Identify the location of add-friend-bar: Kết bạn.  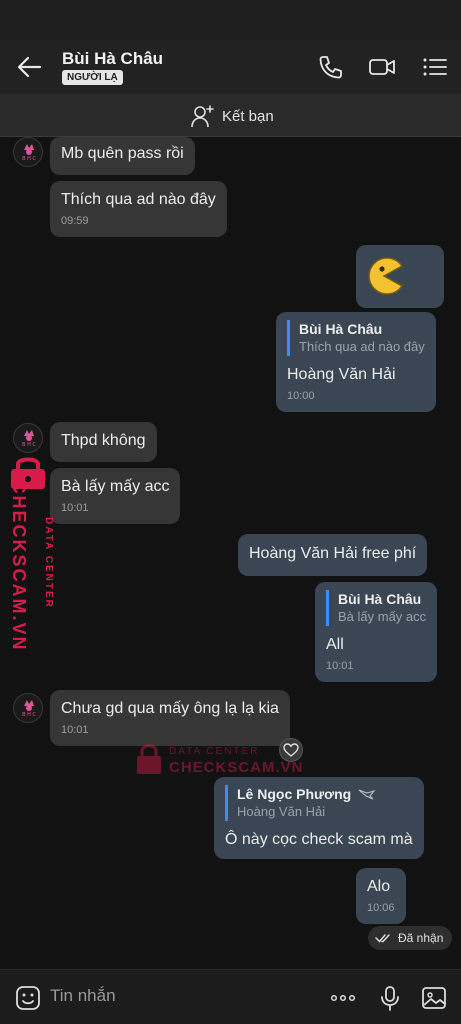
(230, 115).